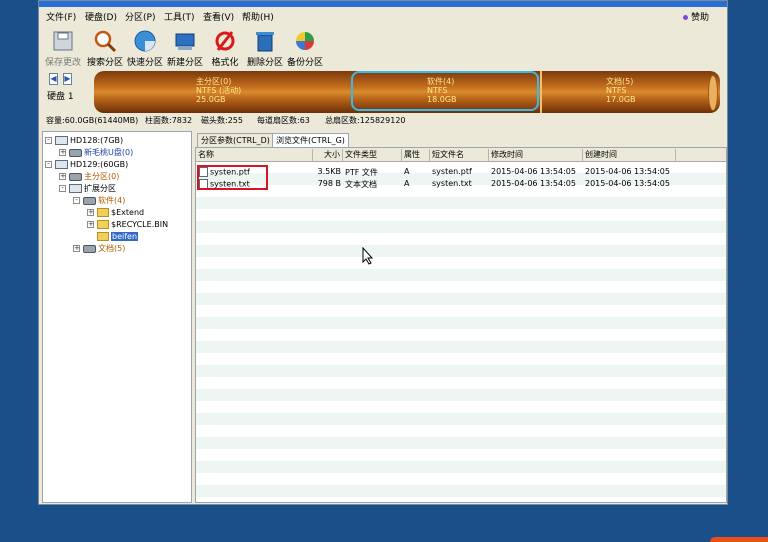 This screenshot has height=542, width=768. Describe the element at coordinates (84, 140) in the screenshot. I see `tree-hd0: - HD128:(7GB)` at that location.